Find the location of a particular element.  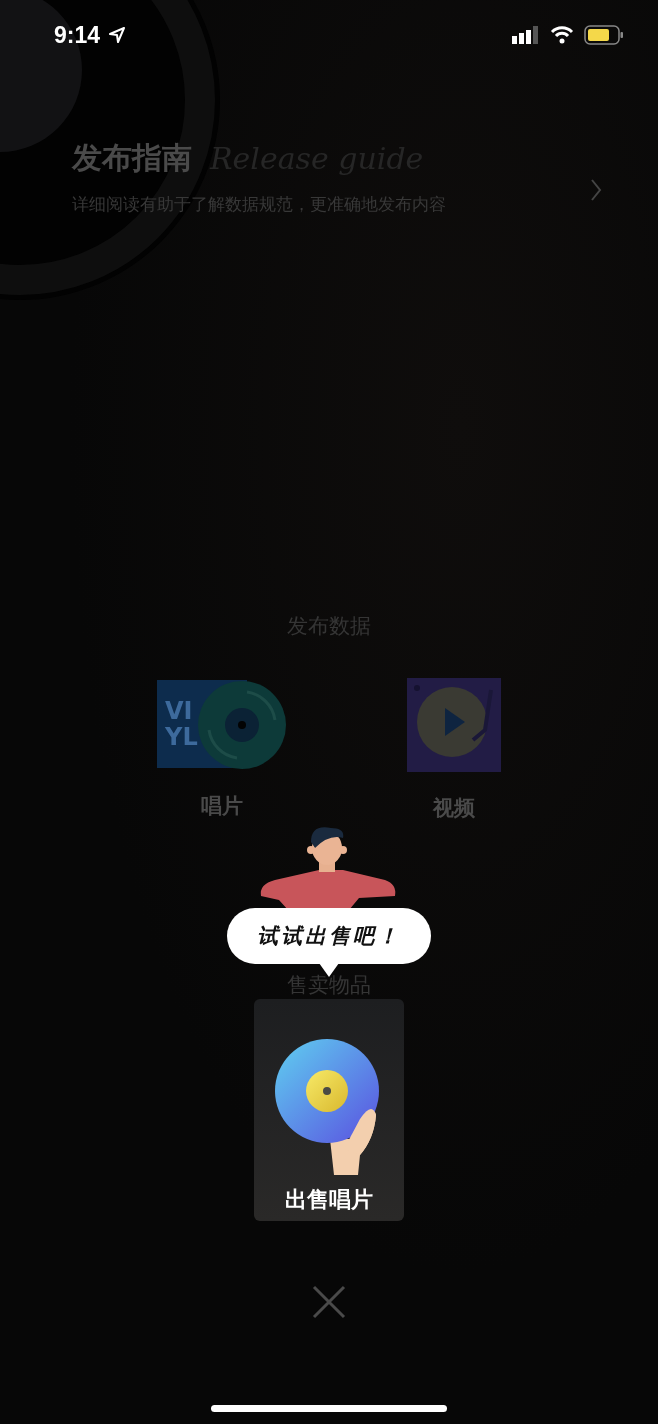

option-label: 视频 is located at coordinates (454, 808).